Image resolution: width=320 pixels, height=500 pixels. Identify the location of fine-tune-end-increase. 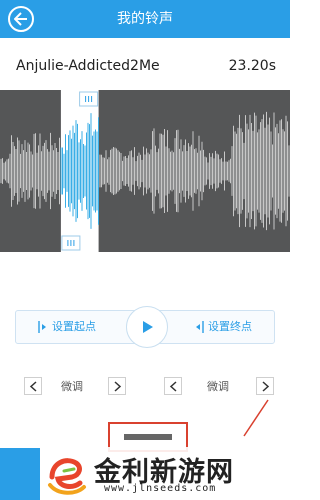
(265, 386).